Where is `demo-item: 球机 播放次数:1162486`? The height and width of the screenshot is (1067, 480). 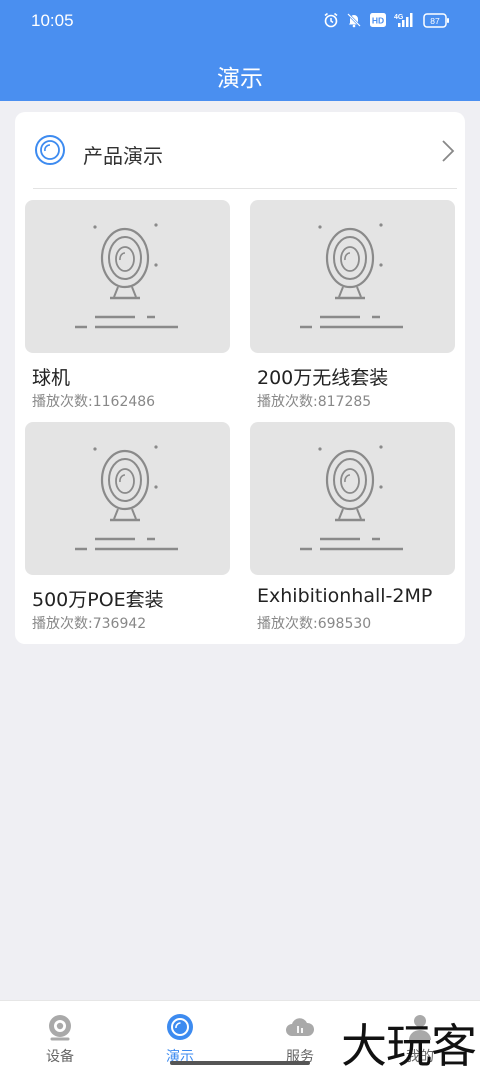
demo-item: 球机 播放次数:1162486 is located at coordinates (127, 307).